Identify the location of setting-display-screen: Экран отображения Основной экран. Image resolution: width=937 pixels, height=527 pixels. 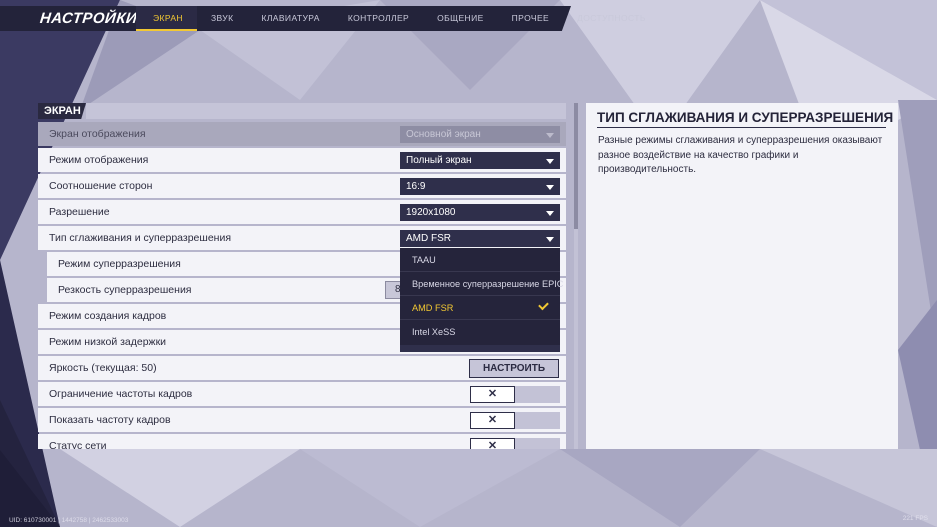
(302, 134).